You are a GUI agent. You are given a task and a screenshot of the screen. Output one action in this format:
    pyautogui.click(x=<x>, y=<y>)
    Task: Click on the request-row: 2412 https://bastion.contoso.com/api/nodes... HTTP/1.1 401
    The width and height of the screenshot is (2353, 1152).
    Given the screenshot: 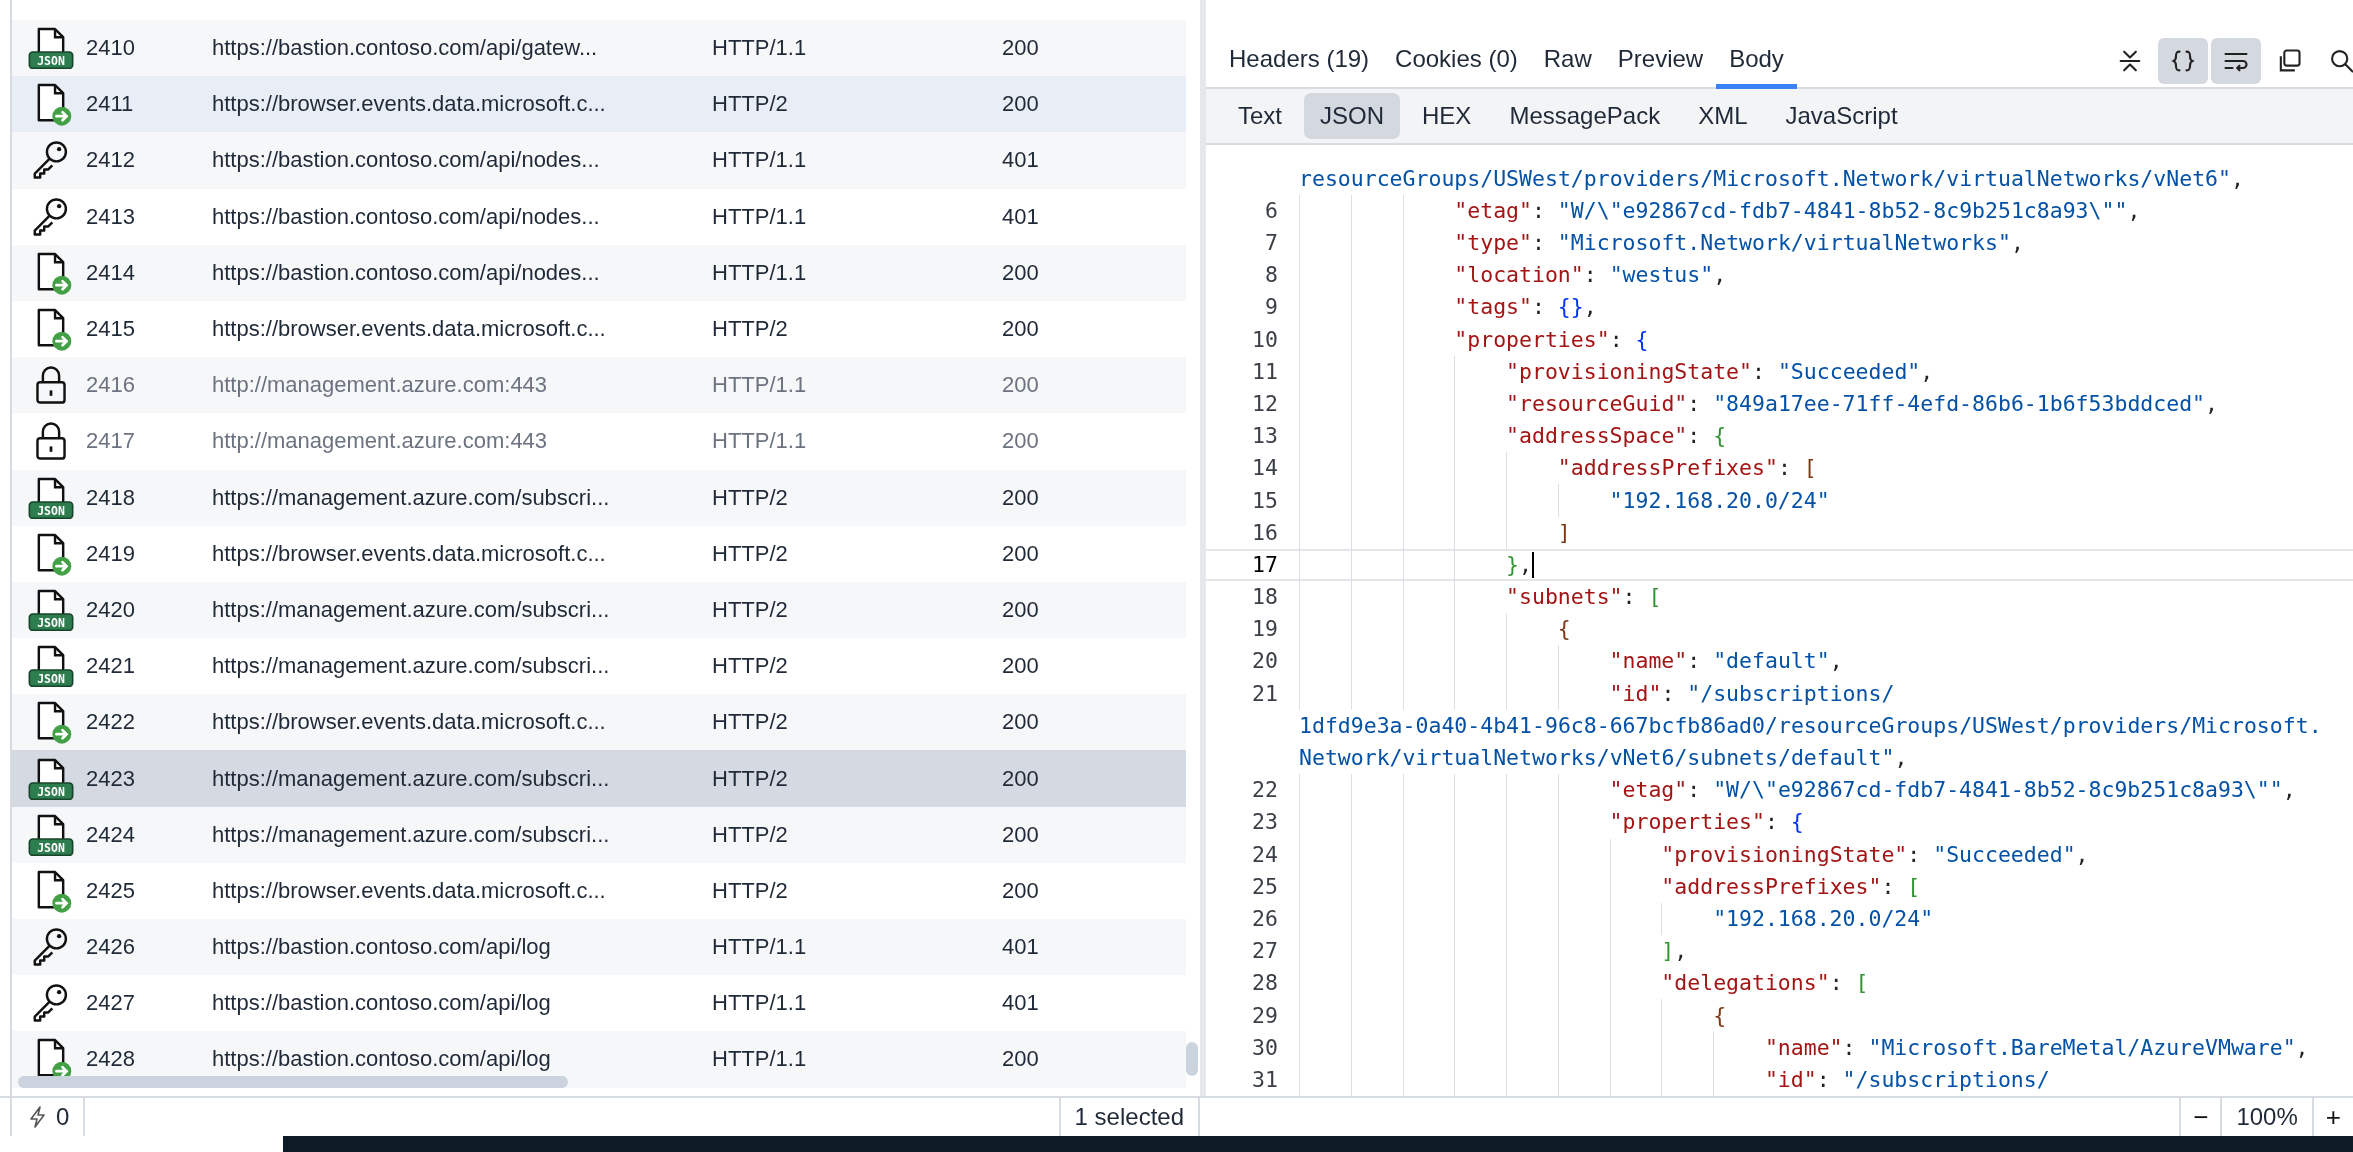 What is the action you would take?
    pyautogui.click(x=599, y=160)
    